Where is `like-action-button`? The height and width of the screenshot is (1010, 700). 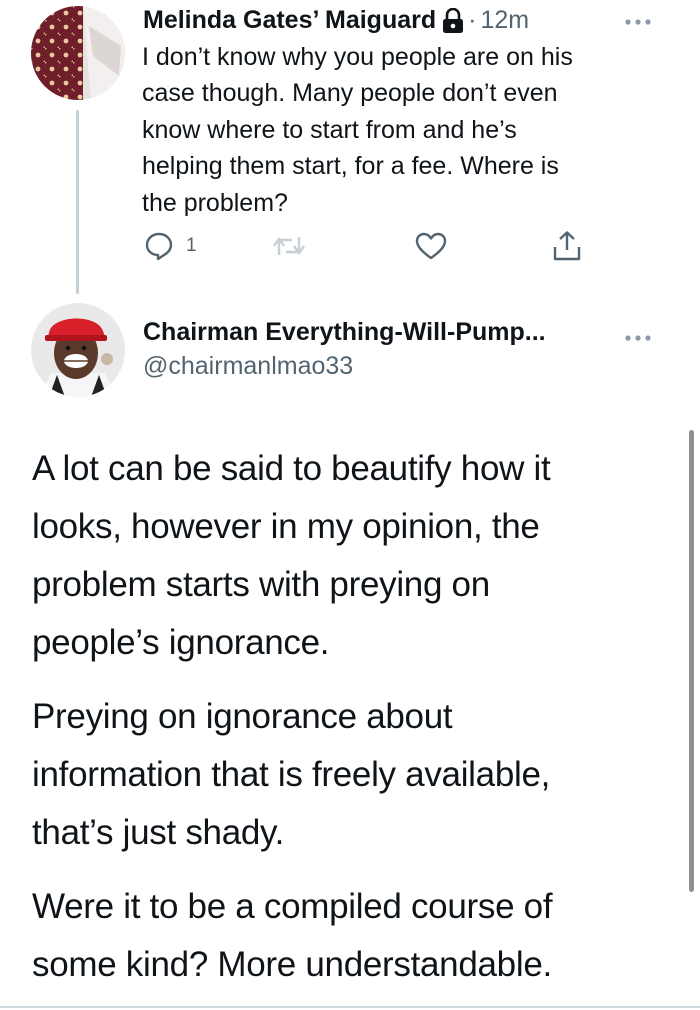
like-action-button is located at coordinates (431, 246).